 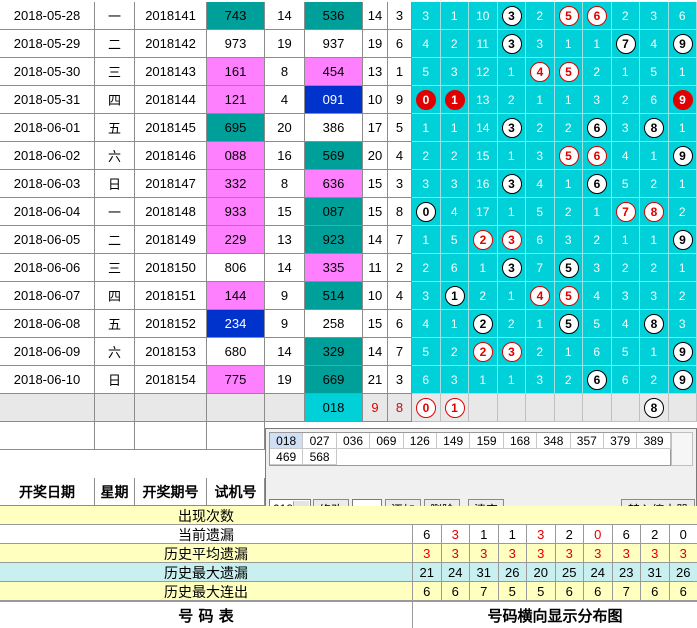 What do you see at coordinates (236, 240) in the screenshot?
I see `table-cell: 229` at bounding box center [236, 240].